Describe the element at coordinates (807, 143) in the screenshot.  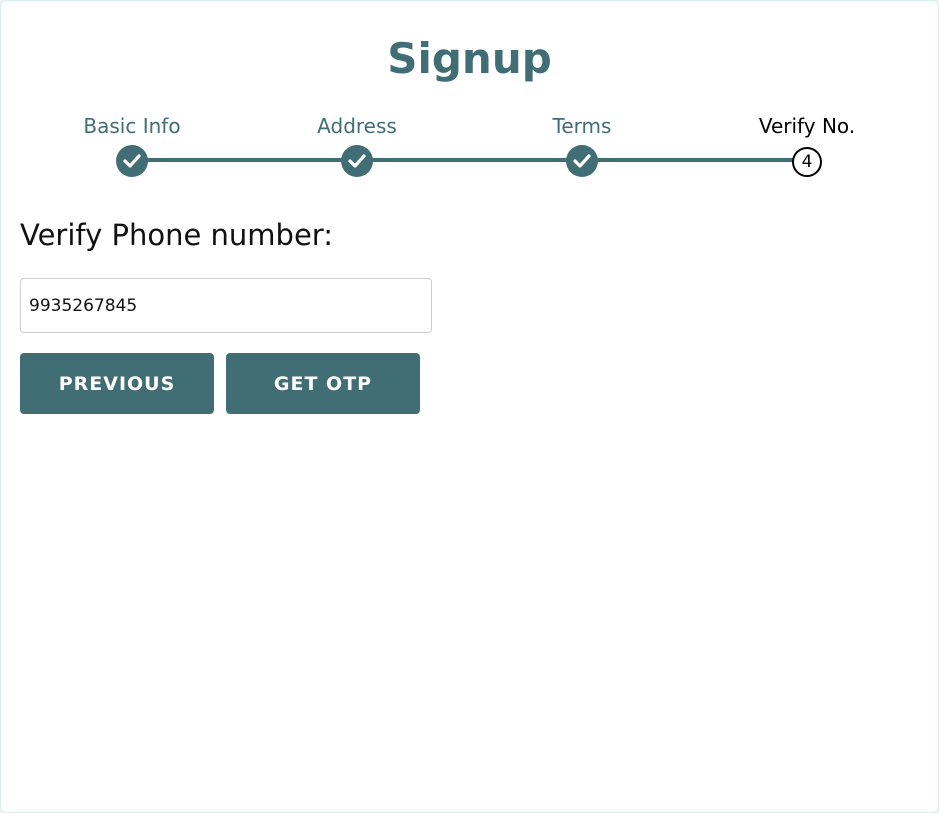
I see `step-verify-no: Verify No. 4` at that location.